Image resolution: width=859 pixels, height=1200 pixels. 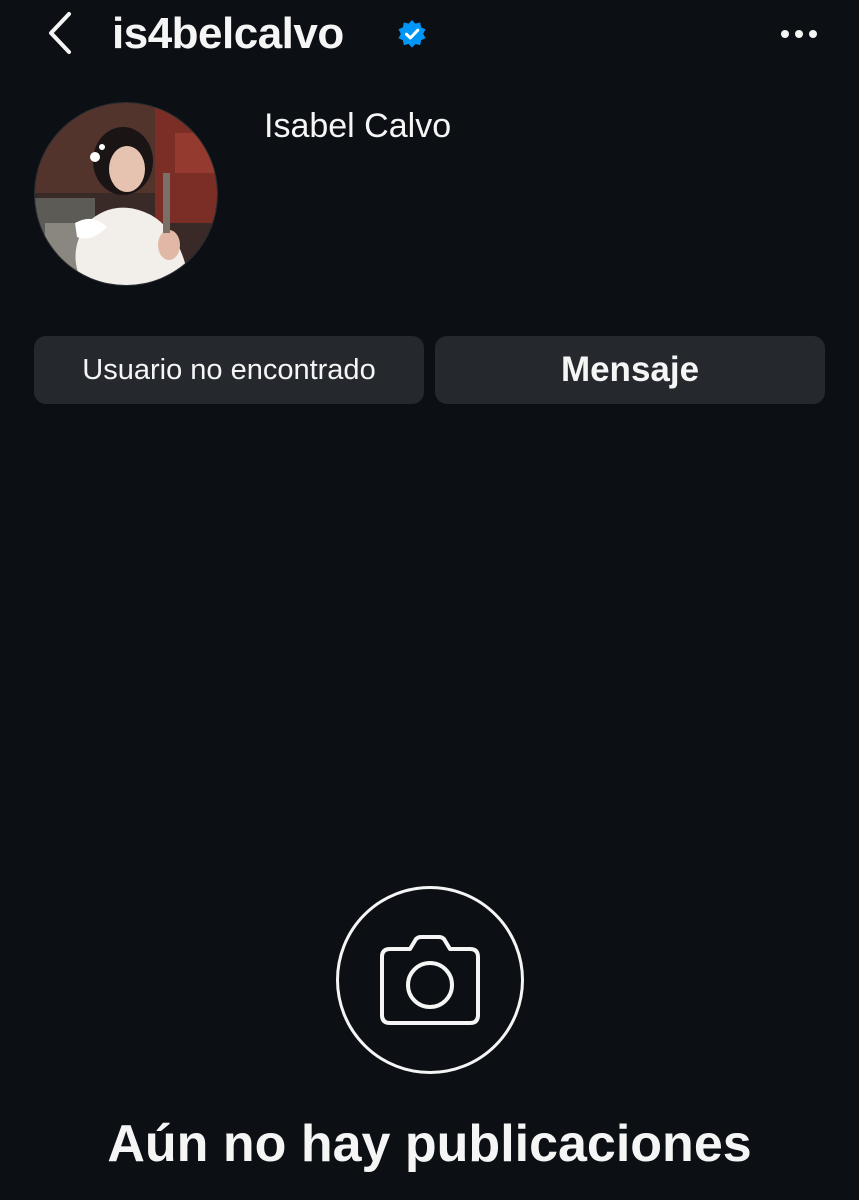 What do you see at coordinates (358, 126) in the screenshot?
I see `profile-display-name: Isabel Calvo` at bounding box center [358, 126].